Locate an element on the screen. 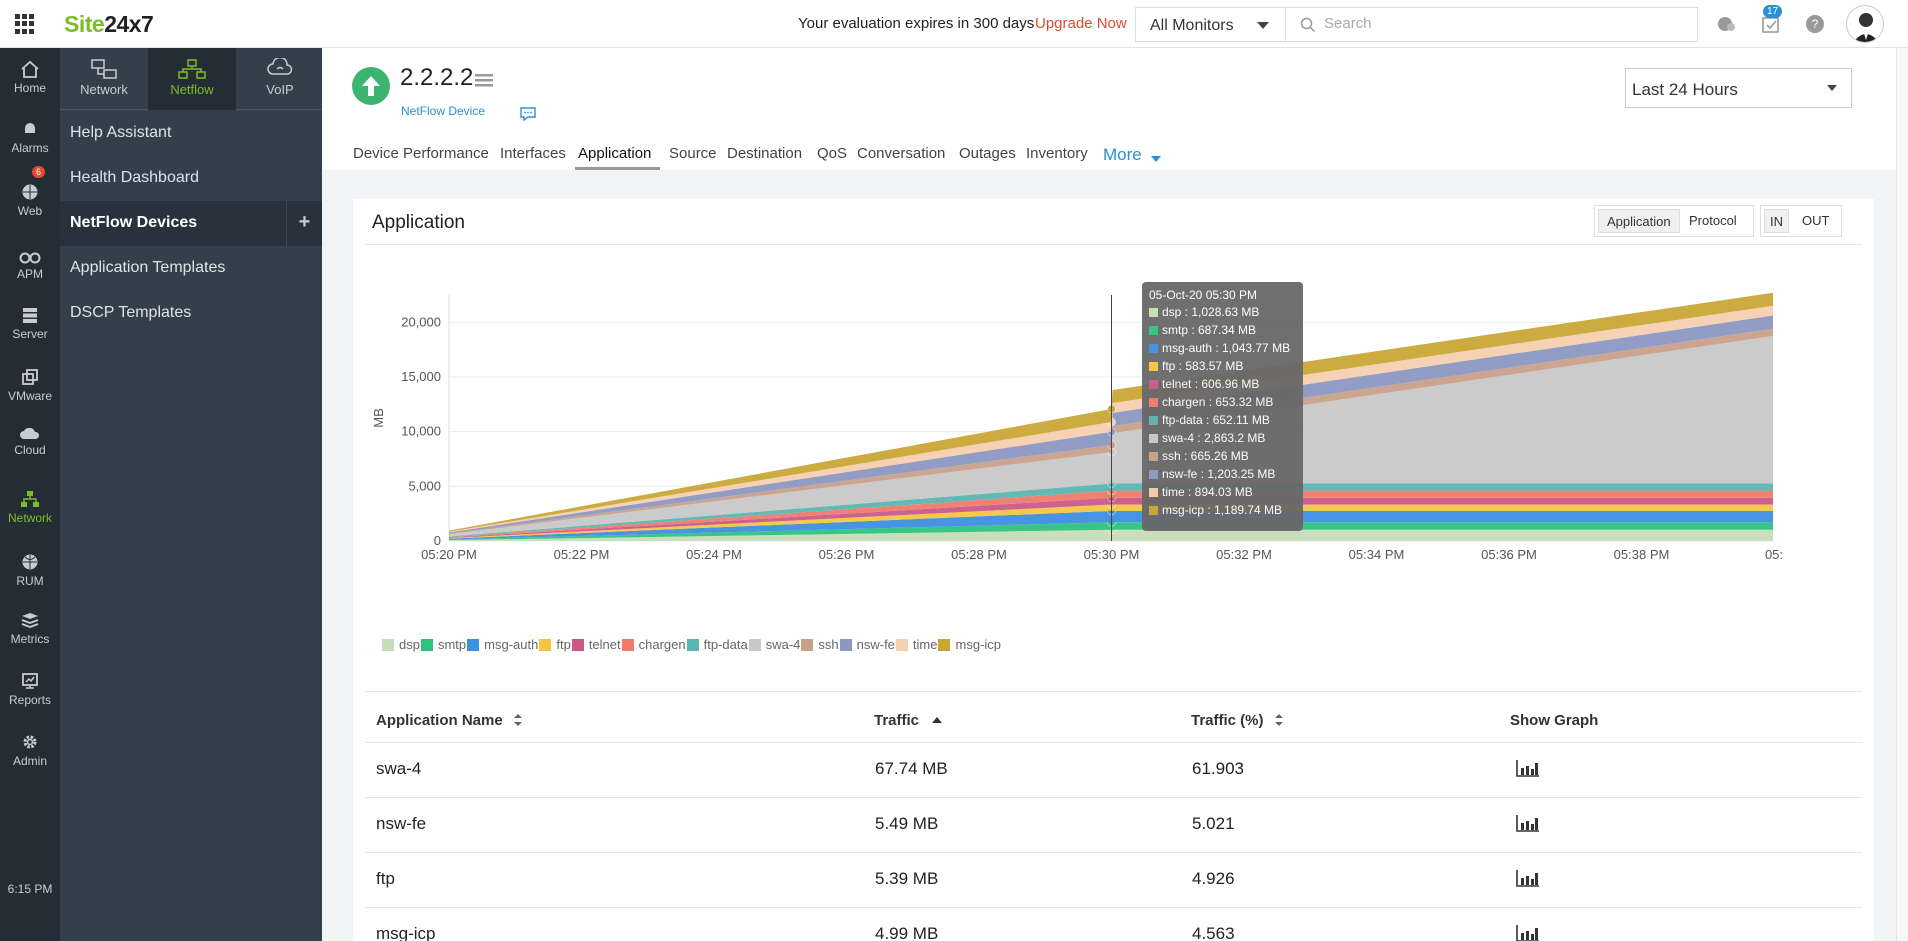 This screenshot has width=1908, height=941. subtab-network: Network is located at coordinates (104, 79).